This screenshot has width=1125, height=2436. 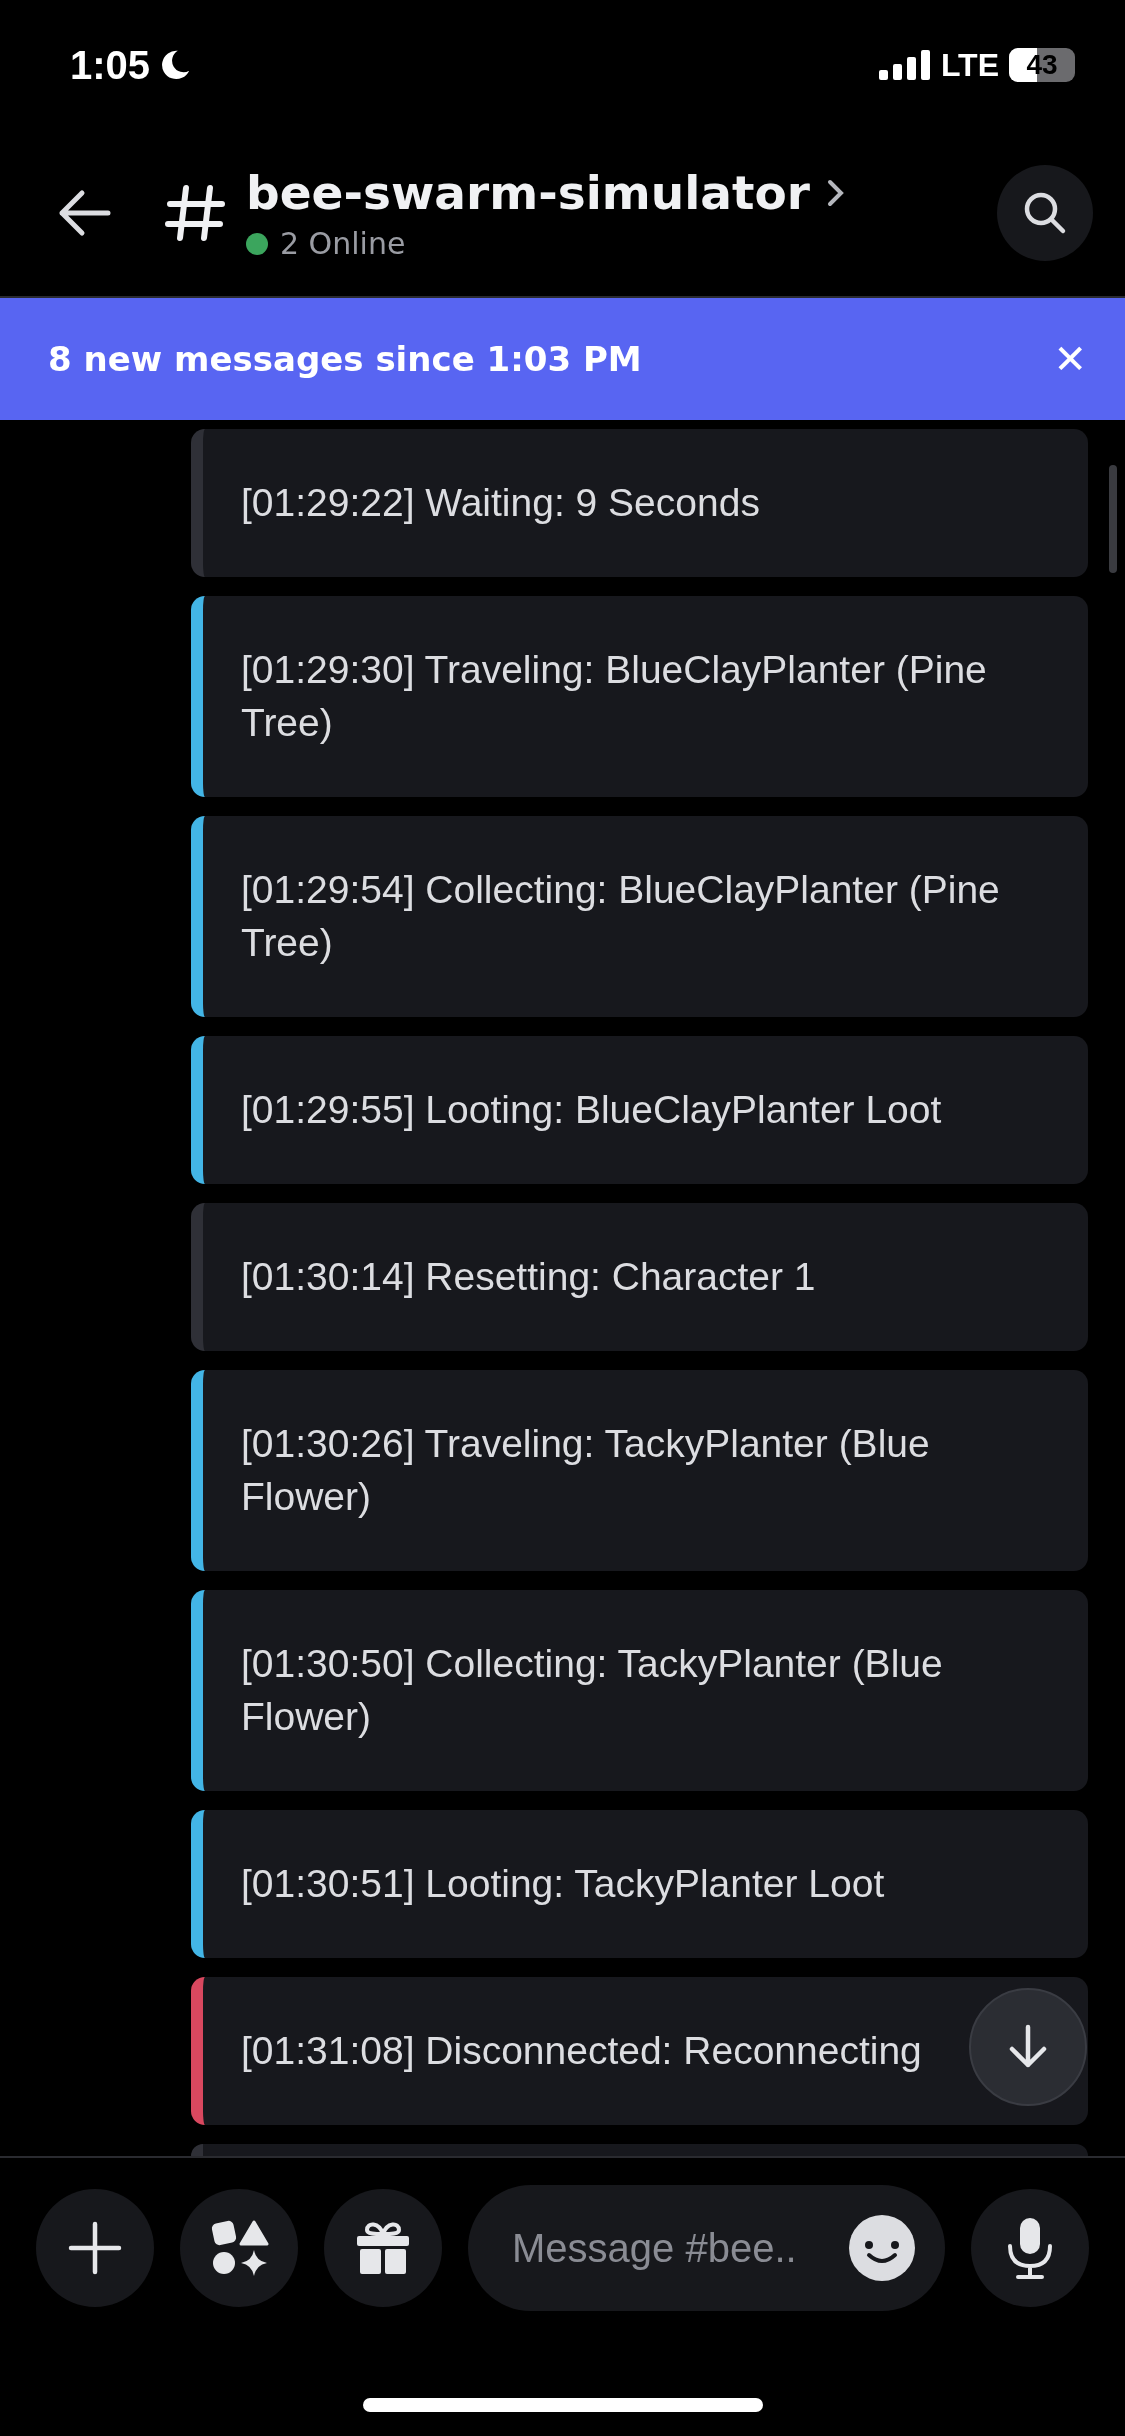 I want to click on message-text: [01:29:54] Collecting: BlueClayPlanter (Pine Tree), so click(x=621, y=916).